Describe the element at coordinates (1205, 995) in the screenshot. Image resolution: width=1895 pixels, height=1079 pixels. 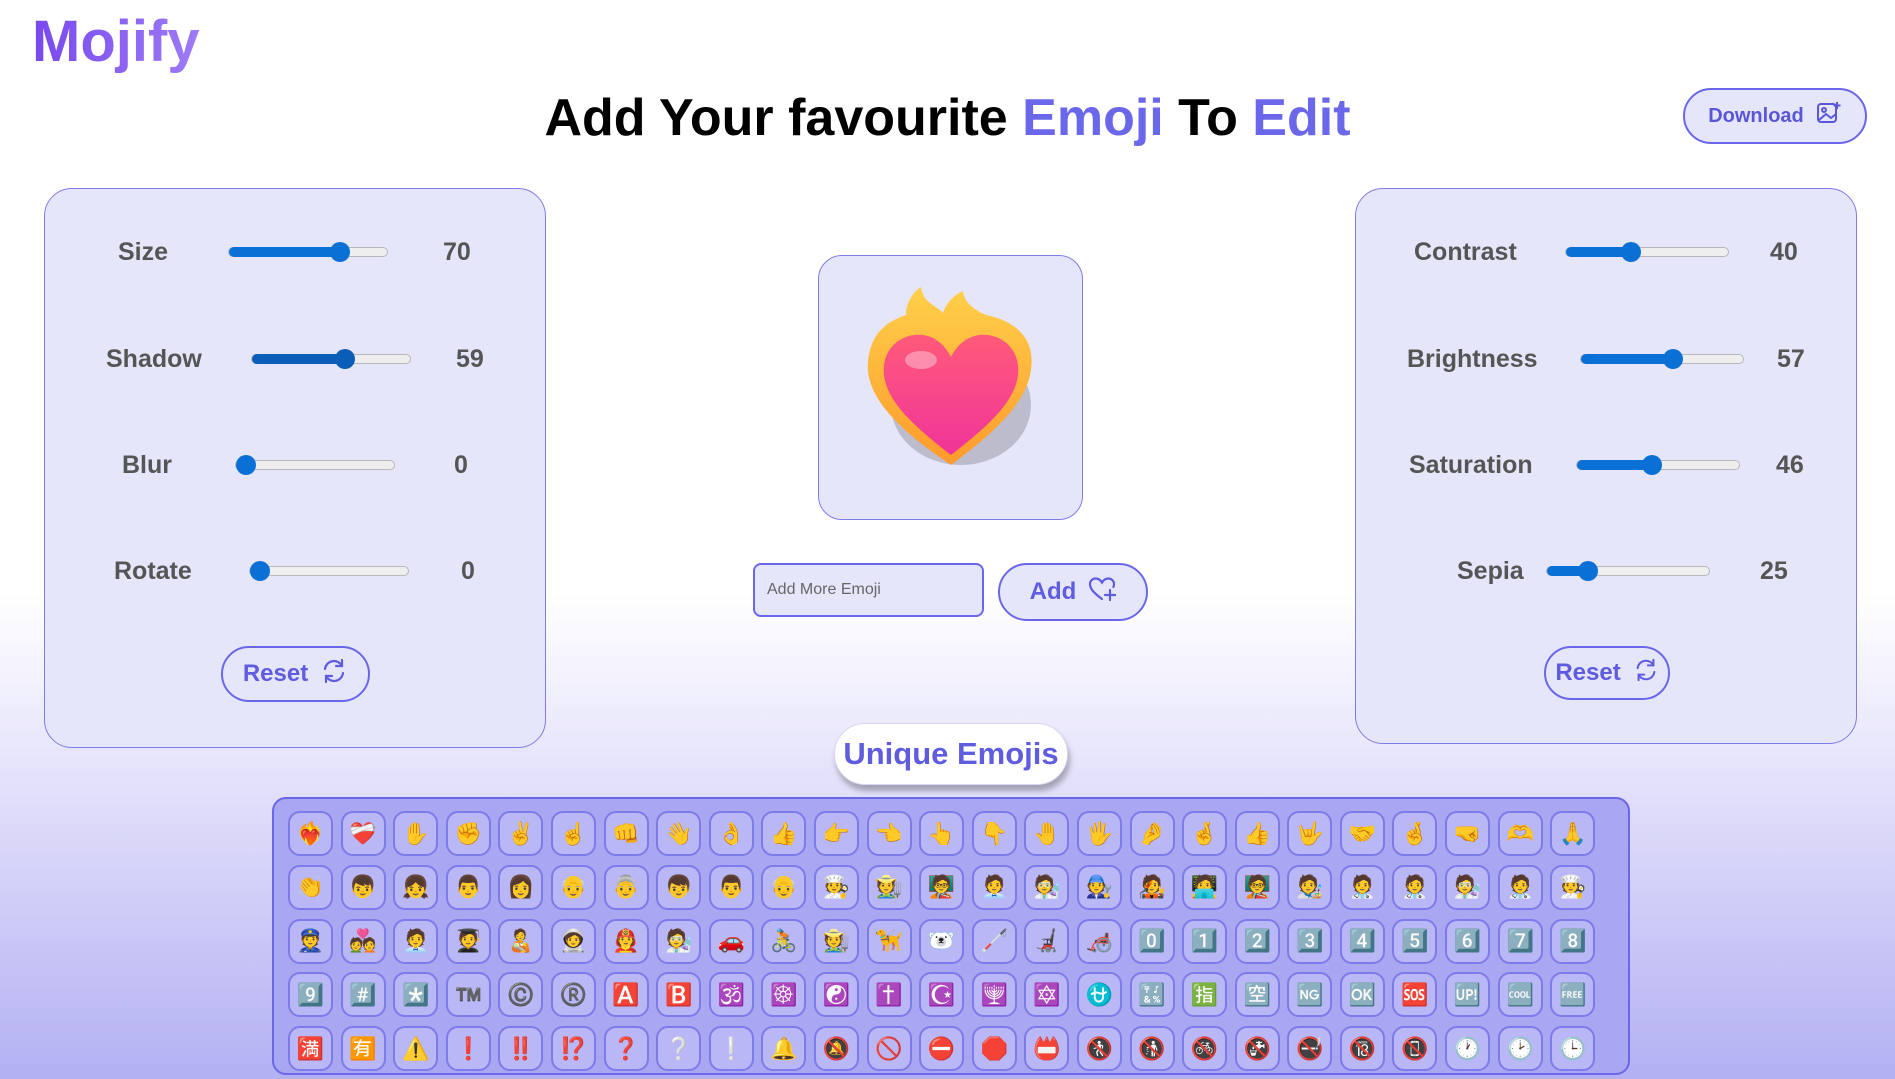
I see `emoji-cell: 🈯` at that location.